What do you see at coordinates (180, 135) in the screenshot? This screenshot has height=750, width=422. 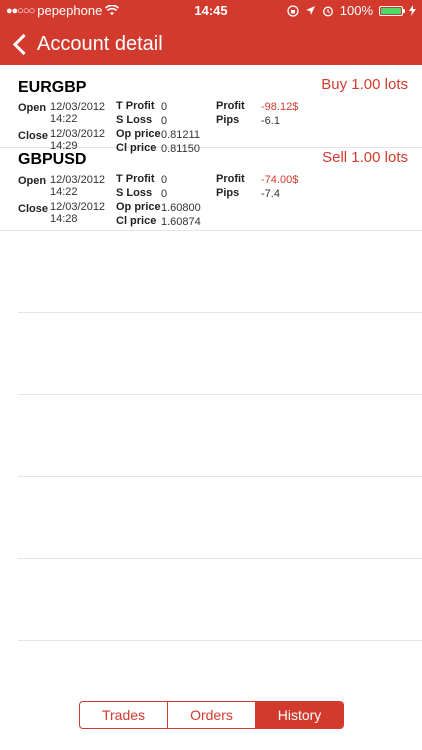 I see `opprice-value: 0.81211` at bounding box center [180, 135].